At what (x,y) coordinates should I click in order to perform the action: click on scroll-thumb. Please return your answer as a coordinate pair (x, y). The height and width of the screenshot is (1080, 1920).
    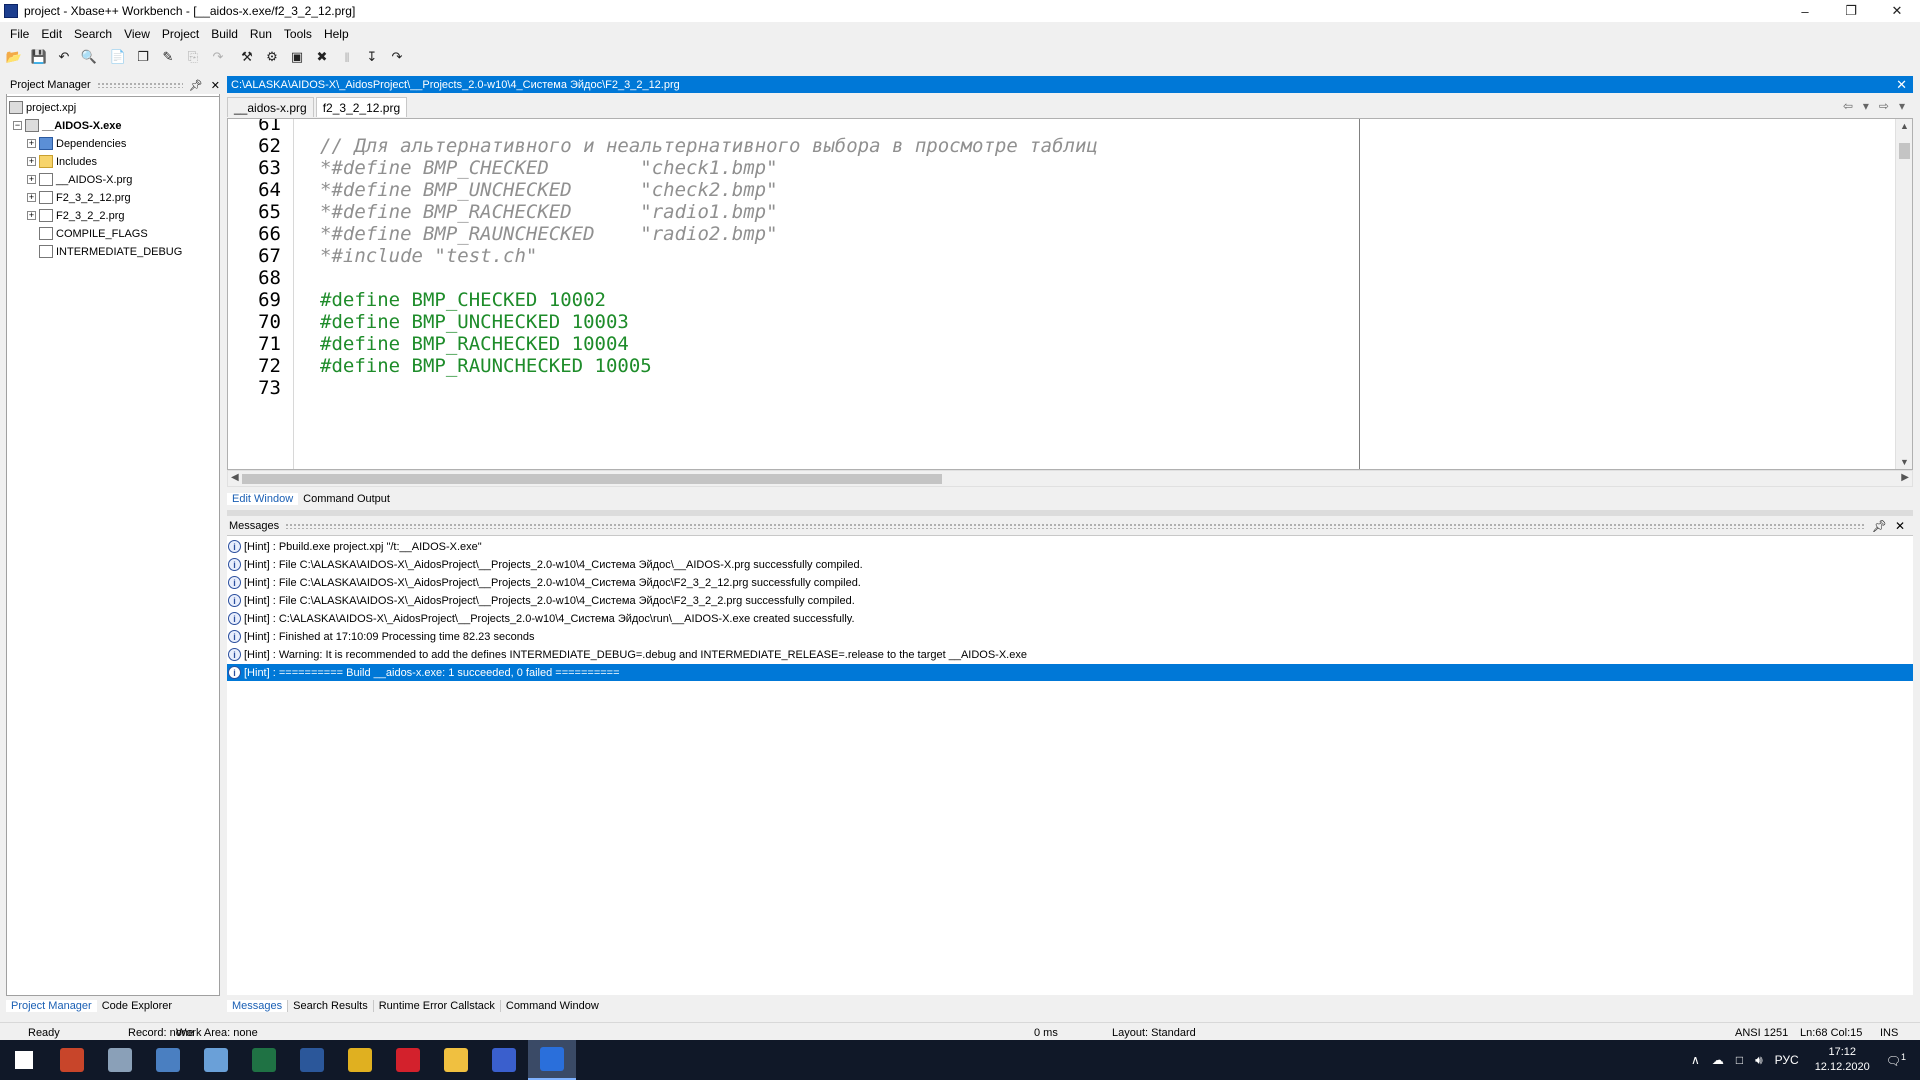
    Looking at the image, I should click on (592, 479).